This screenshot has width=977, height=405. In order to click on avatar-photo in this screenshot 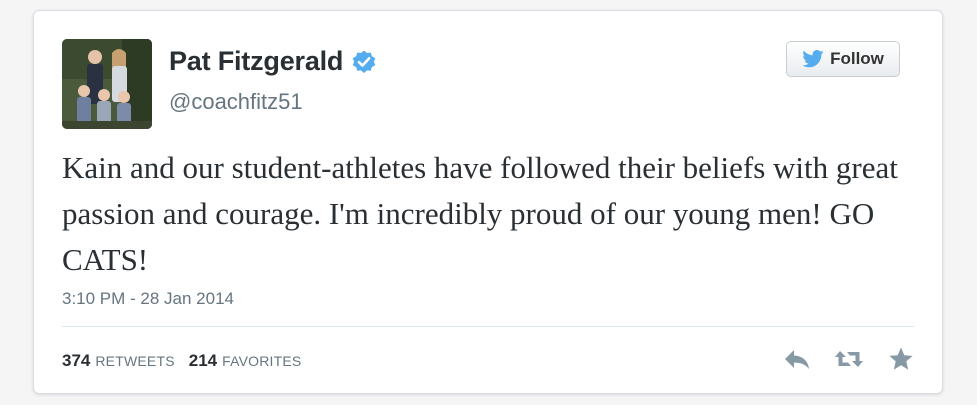, I will do `click(107, 84)`.